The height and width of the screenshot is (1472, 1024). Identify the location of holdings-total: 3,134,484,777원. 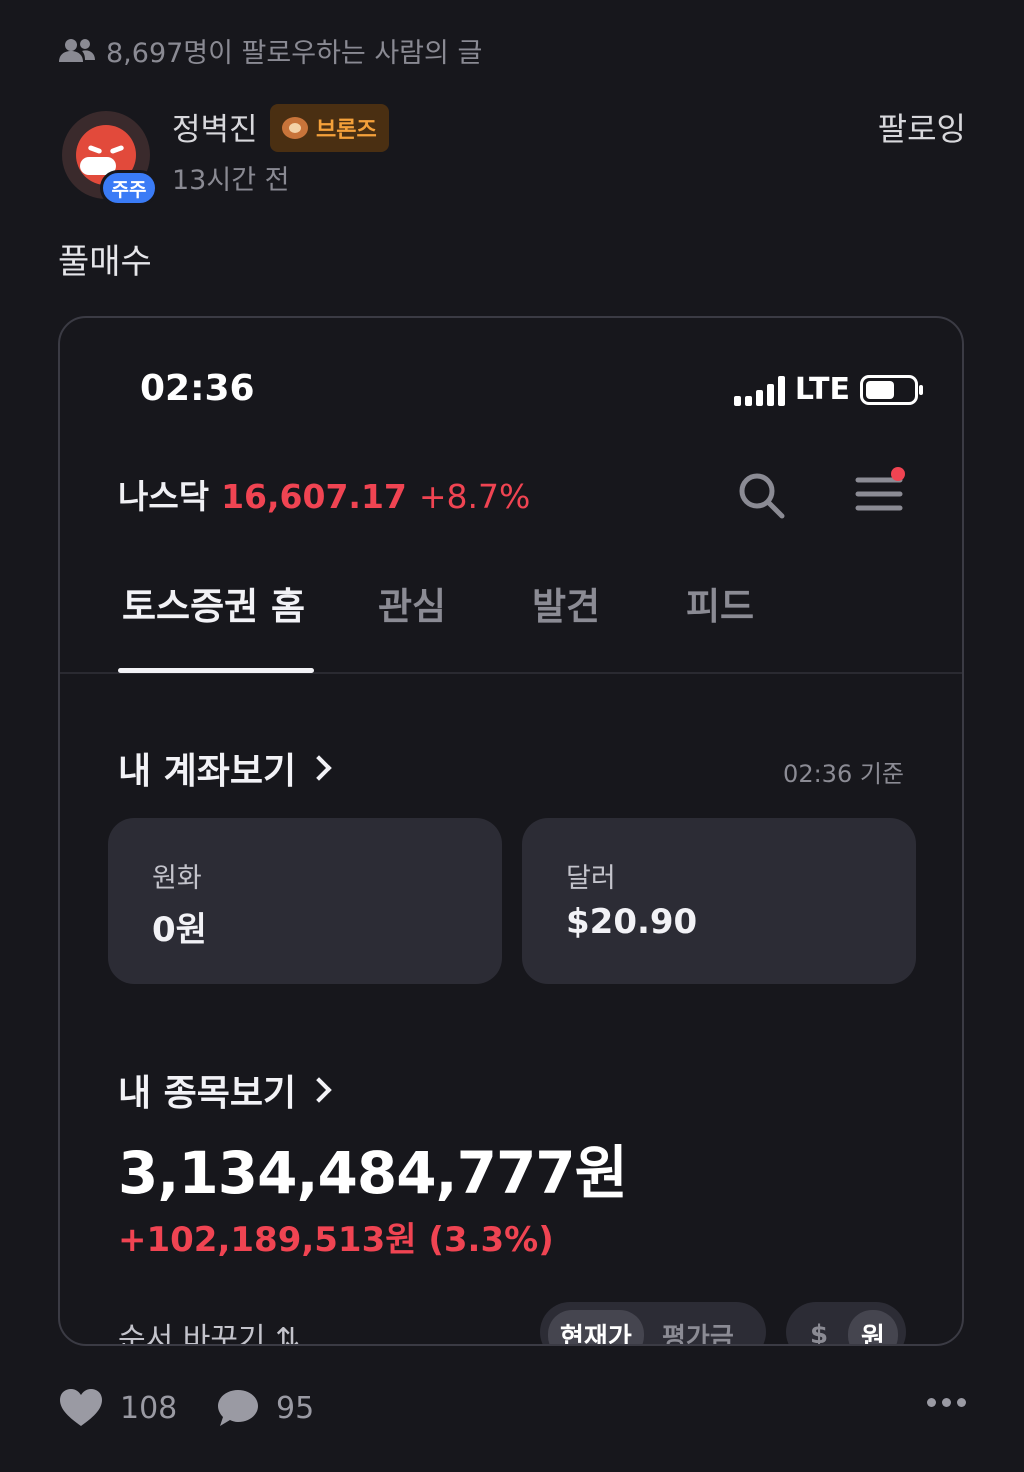
(373, 1173).